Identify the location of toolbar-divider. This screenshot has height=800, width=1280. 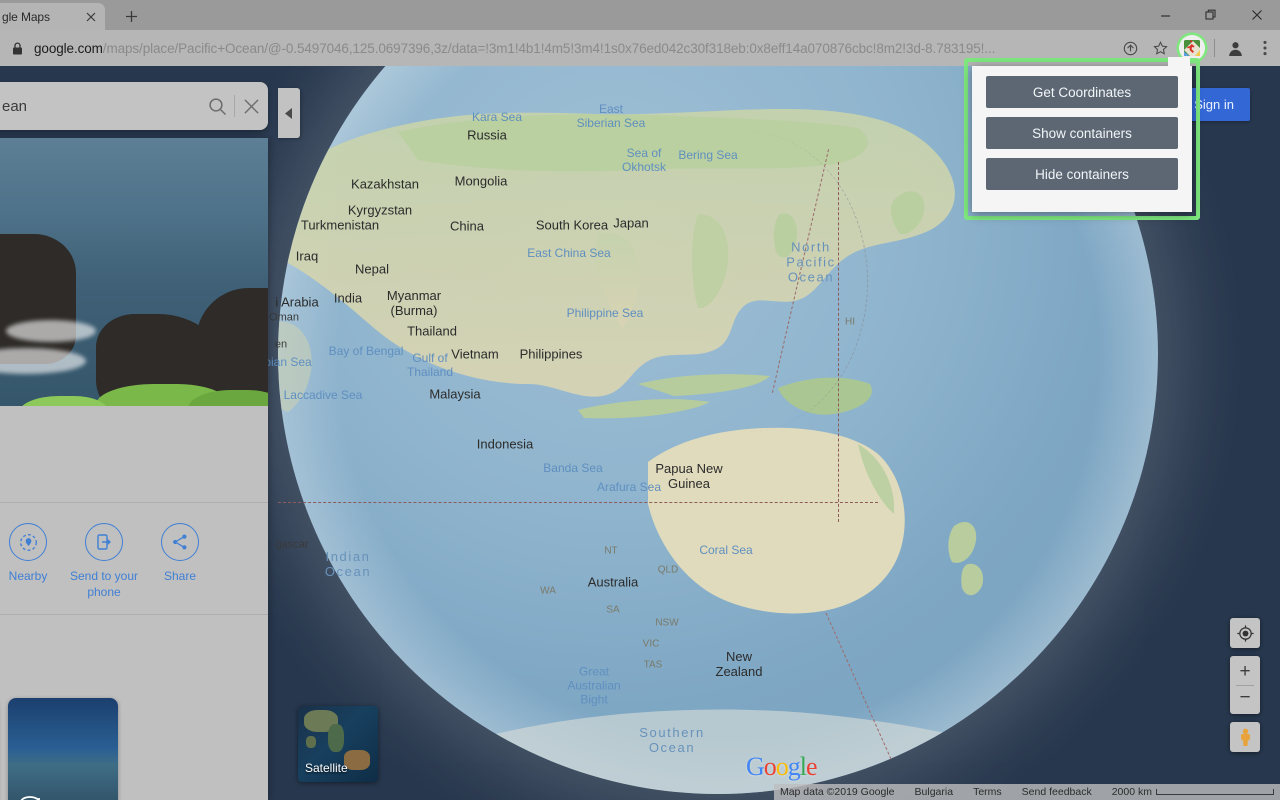
(1214, 48).